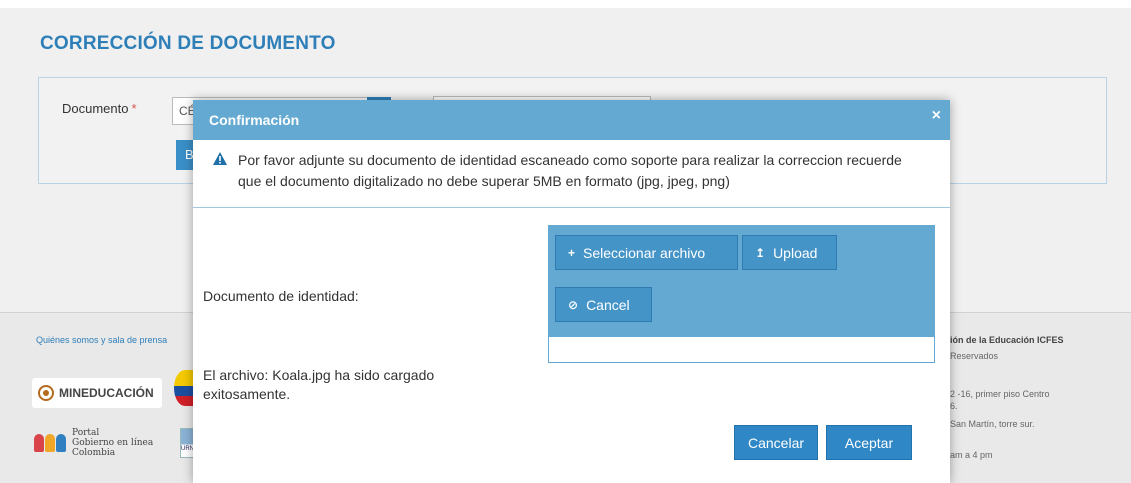 The height and width of the screenshot is (483, 1131). What do you see at coordinates (608, 304) in the screenshot?
I see `cancel-upload-label: Cancel` at bounding box center [608, 304].